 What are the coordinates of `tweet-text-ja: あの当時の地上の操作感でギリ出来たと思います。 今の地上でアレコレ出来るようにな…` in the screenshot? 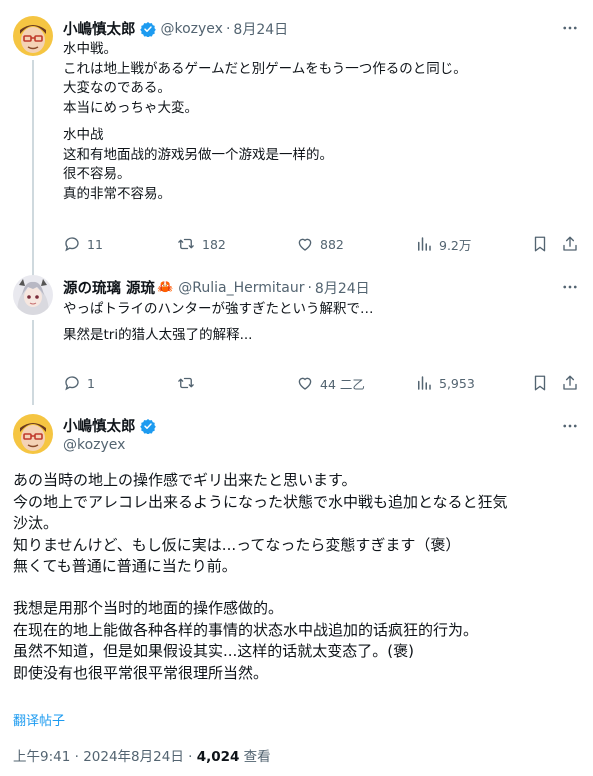 It's located at (260, 523).